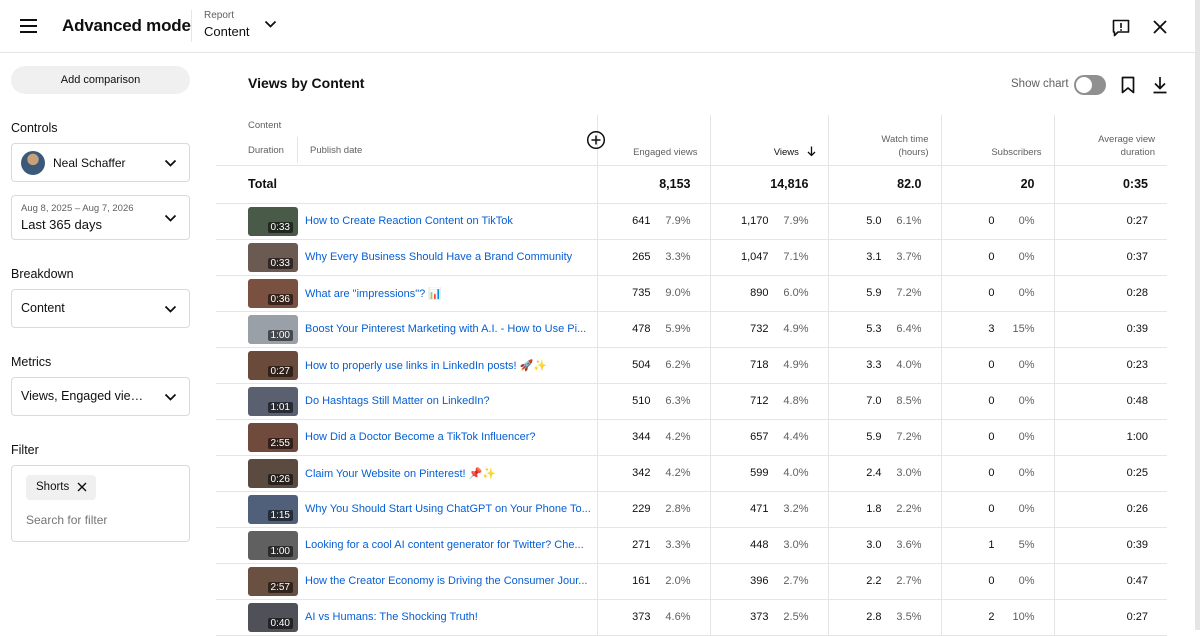  Describe the element at coordinates (909, 293) in the screenshot. I see `watch-time-pct: 7.2%` at that location.